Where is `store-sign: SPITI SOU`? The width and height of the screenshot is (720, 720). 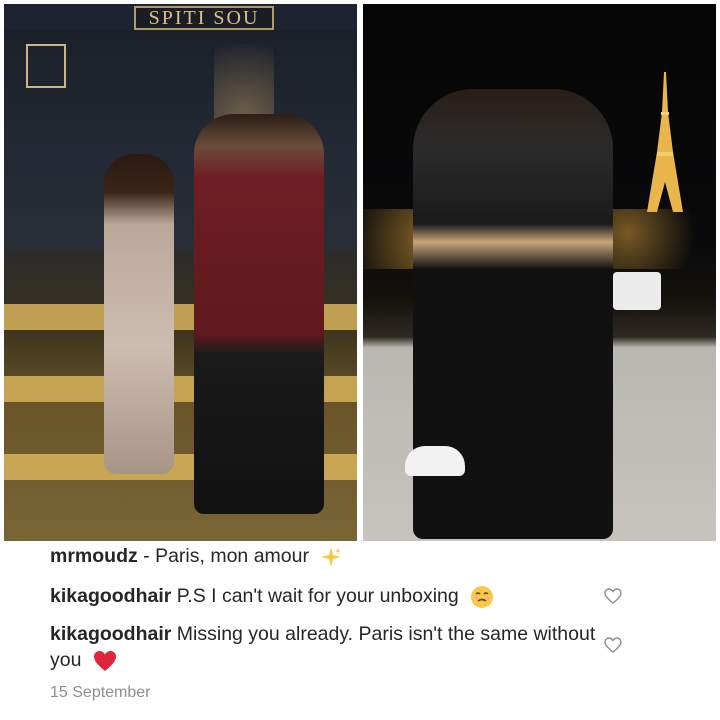
store-sign: SPITI SOU is located at coordinates (204, 18).